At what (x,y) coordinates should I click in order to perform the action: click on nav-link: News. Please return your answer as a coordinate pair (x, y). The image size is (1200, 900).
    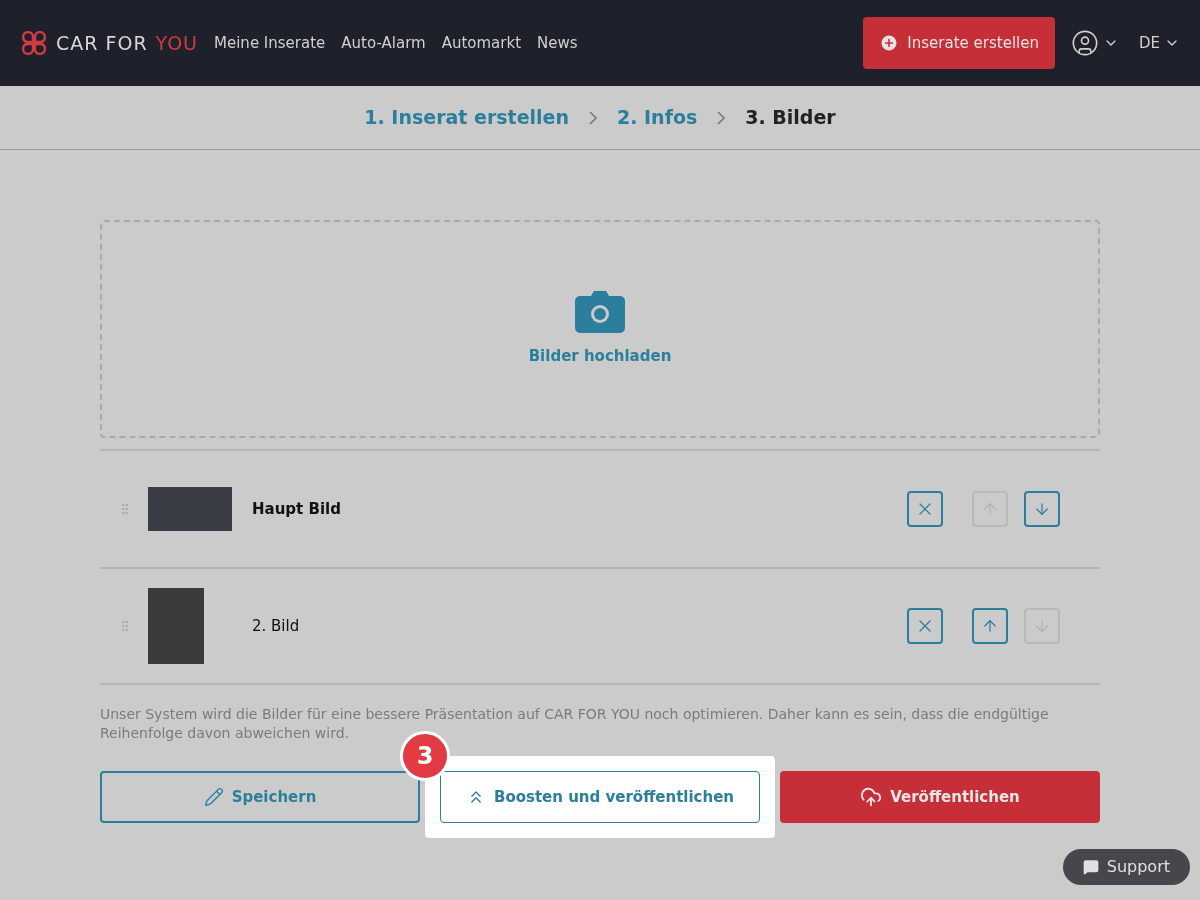
    Looking at the image, I should click on (557, 43).